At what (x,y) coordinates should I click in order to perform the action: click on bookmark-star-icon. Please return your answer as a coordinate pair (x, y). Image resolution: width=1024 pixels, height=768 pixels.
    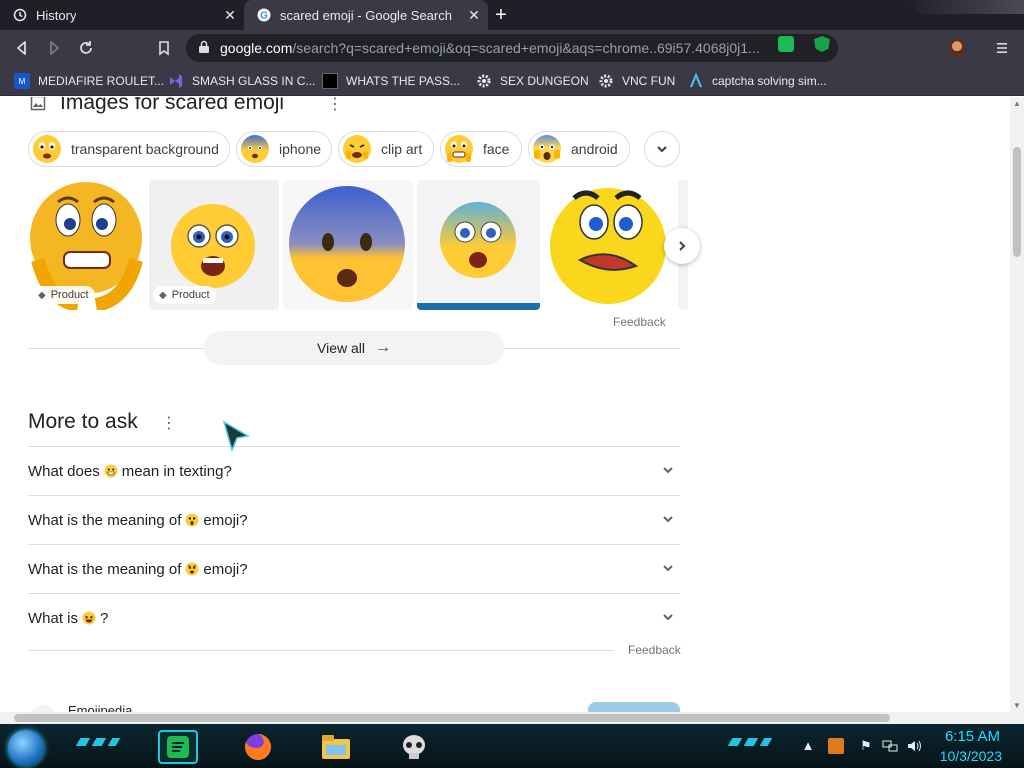
    Looking at the image, I should click on (164, 48).